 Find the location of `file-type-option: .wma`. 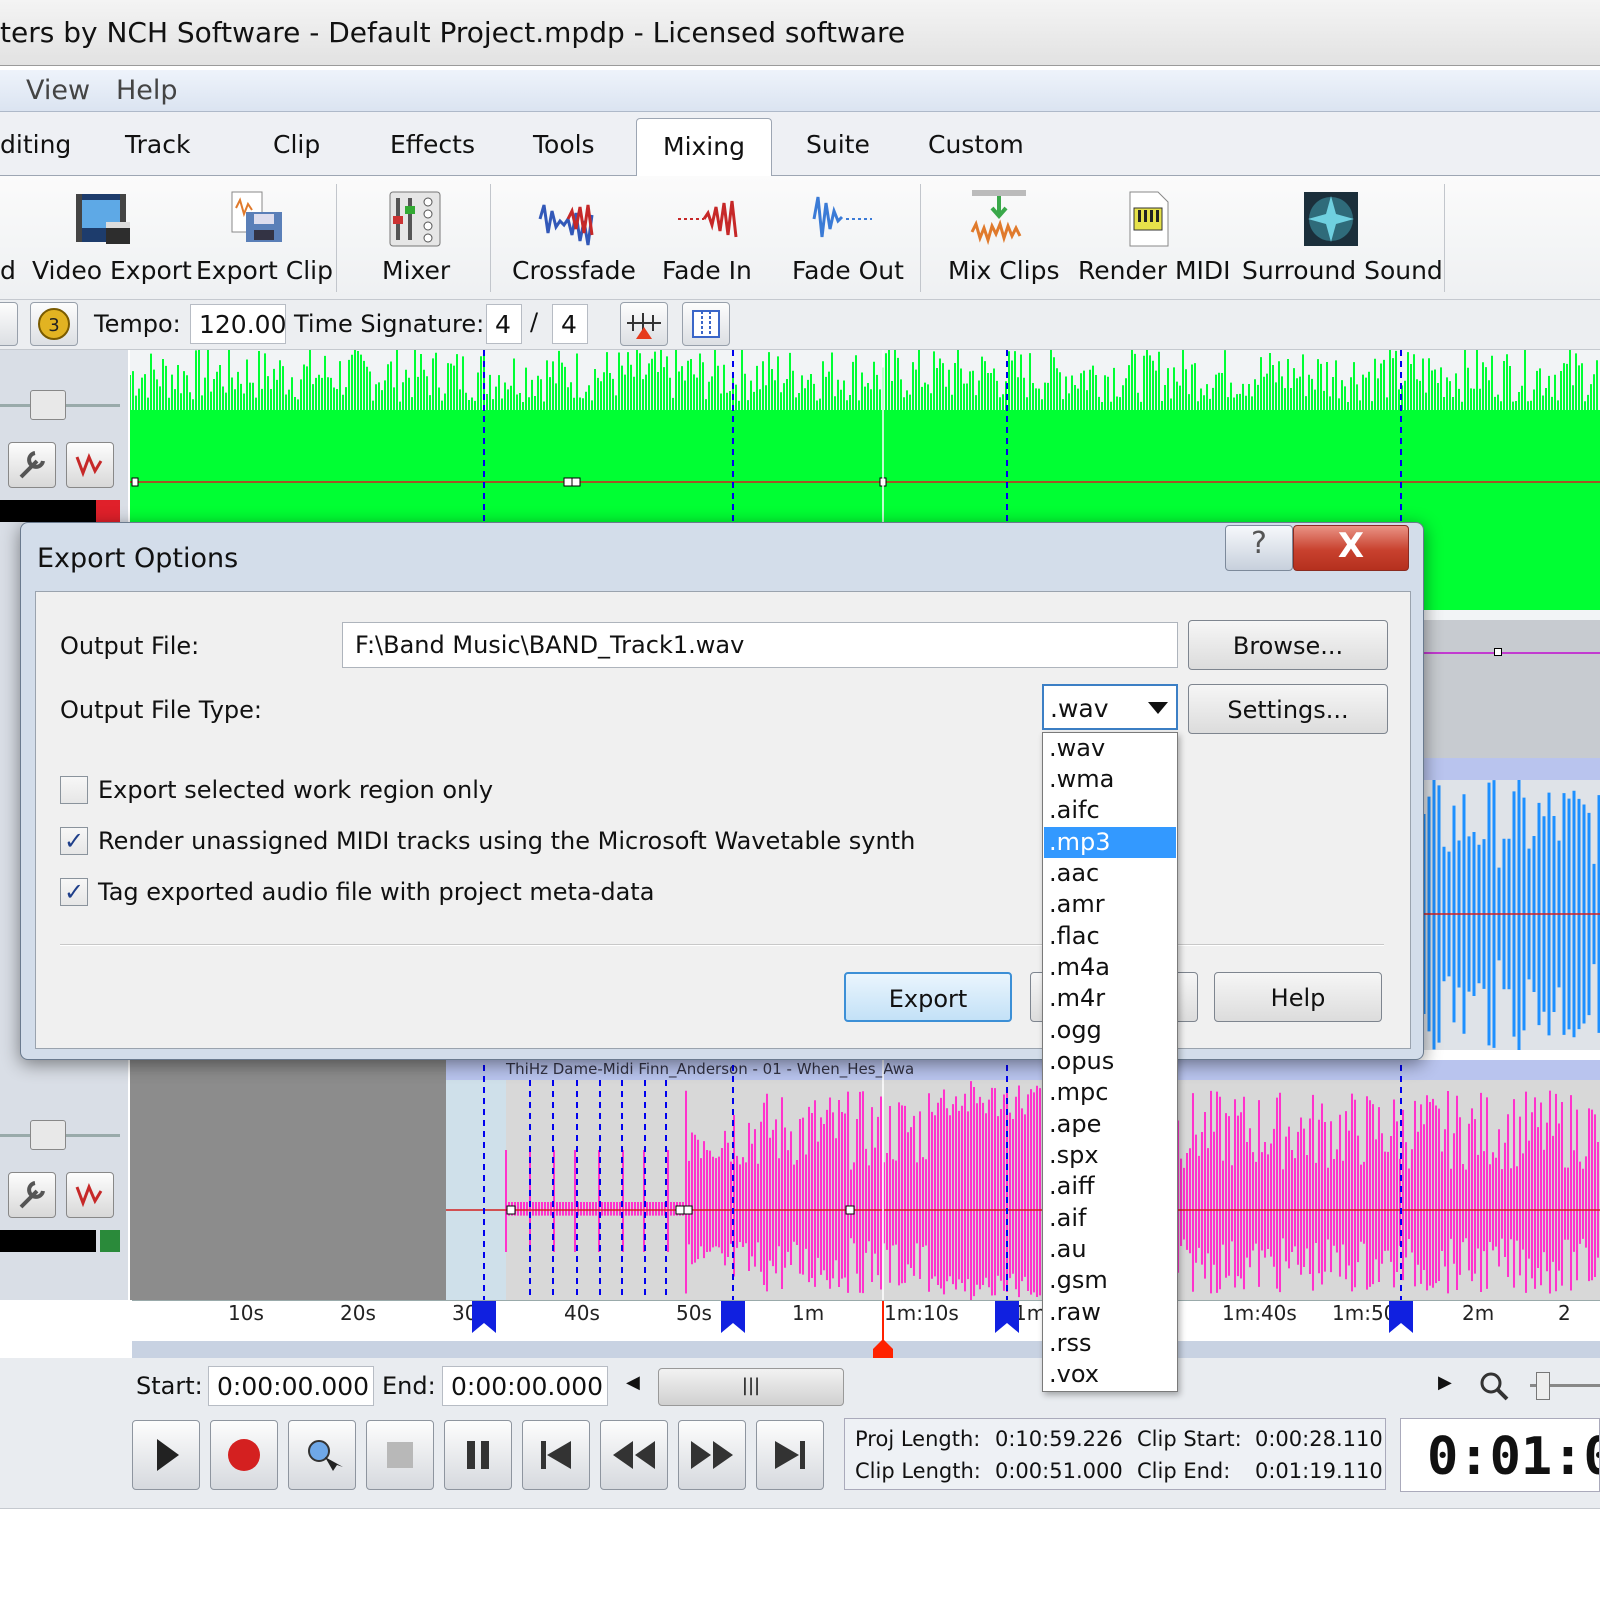

file-type-option: .wma is located at coordinates (1110, 779).